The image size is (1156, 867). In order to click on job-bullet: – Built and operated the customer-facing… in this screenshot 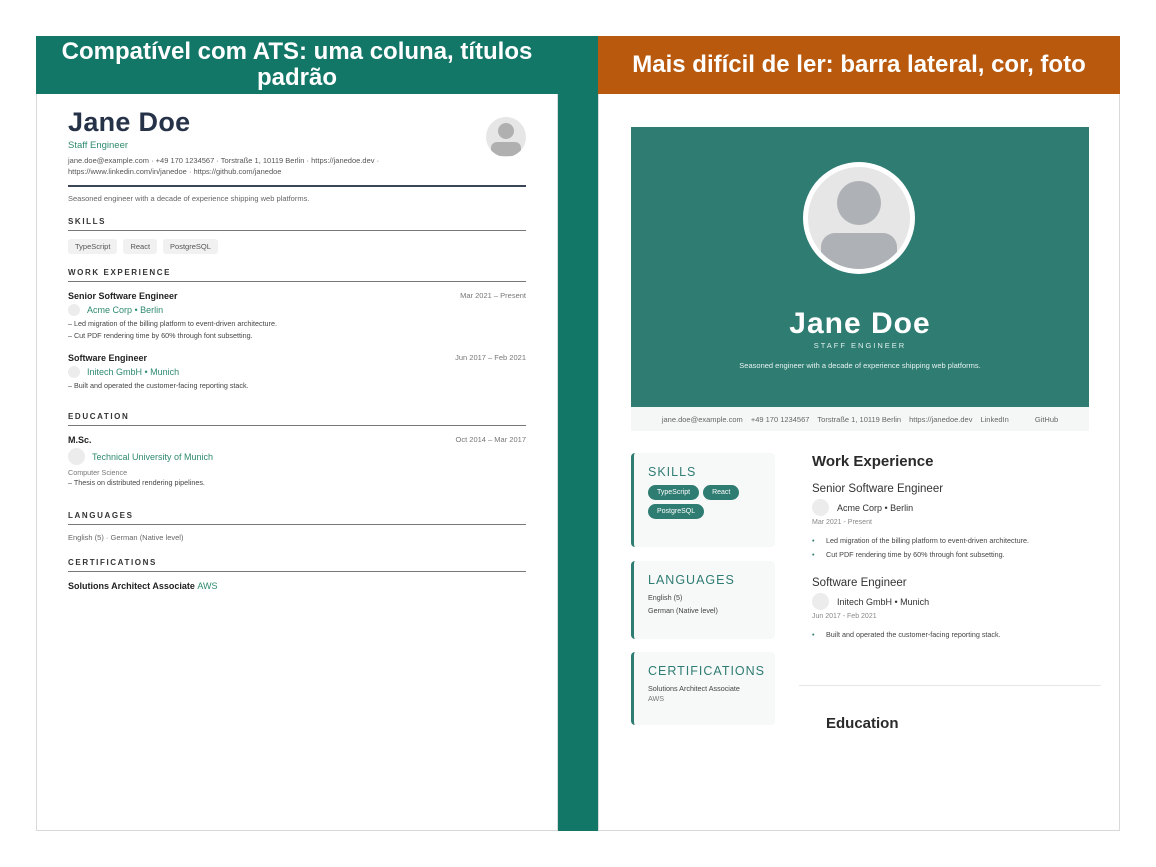, I will do `click(158, 385)`.